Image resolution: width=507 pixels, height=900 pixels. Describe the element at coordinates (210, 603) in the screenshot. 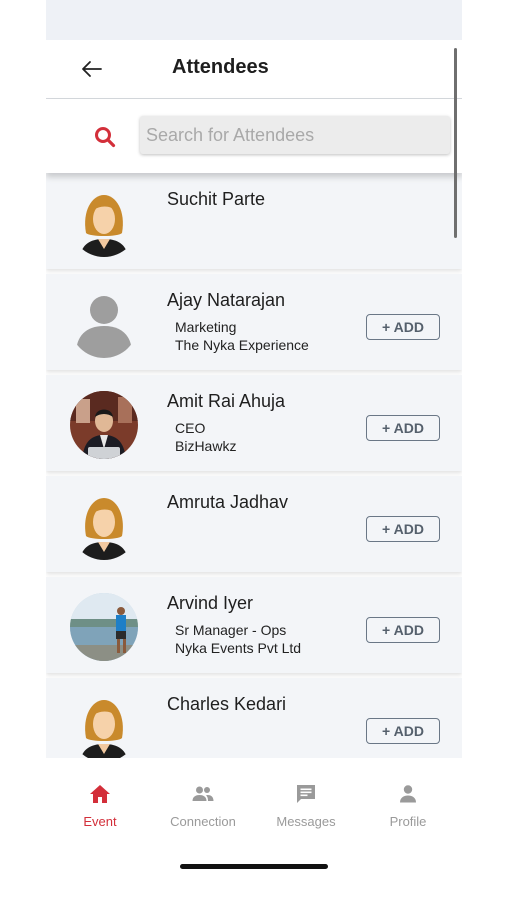

I see `attendee-name: Arvind Iyer` at that location.